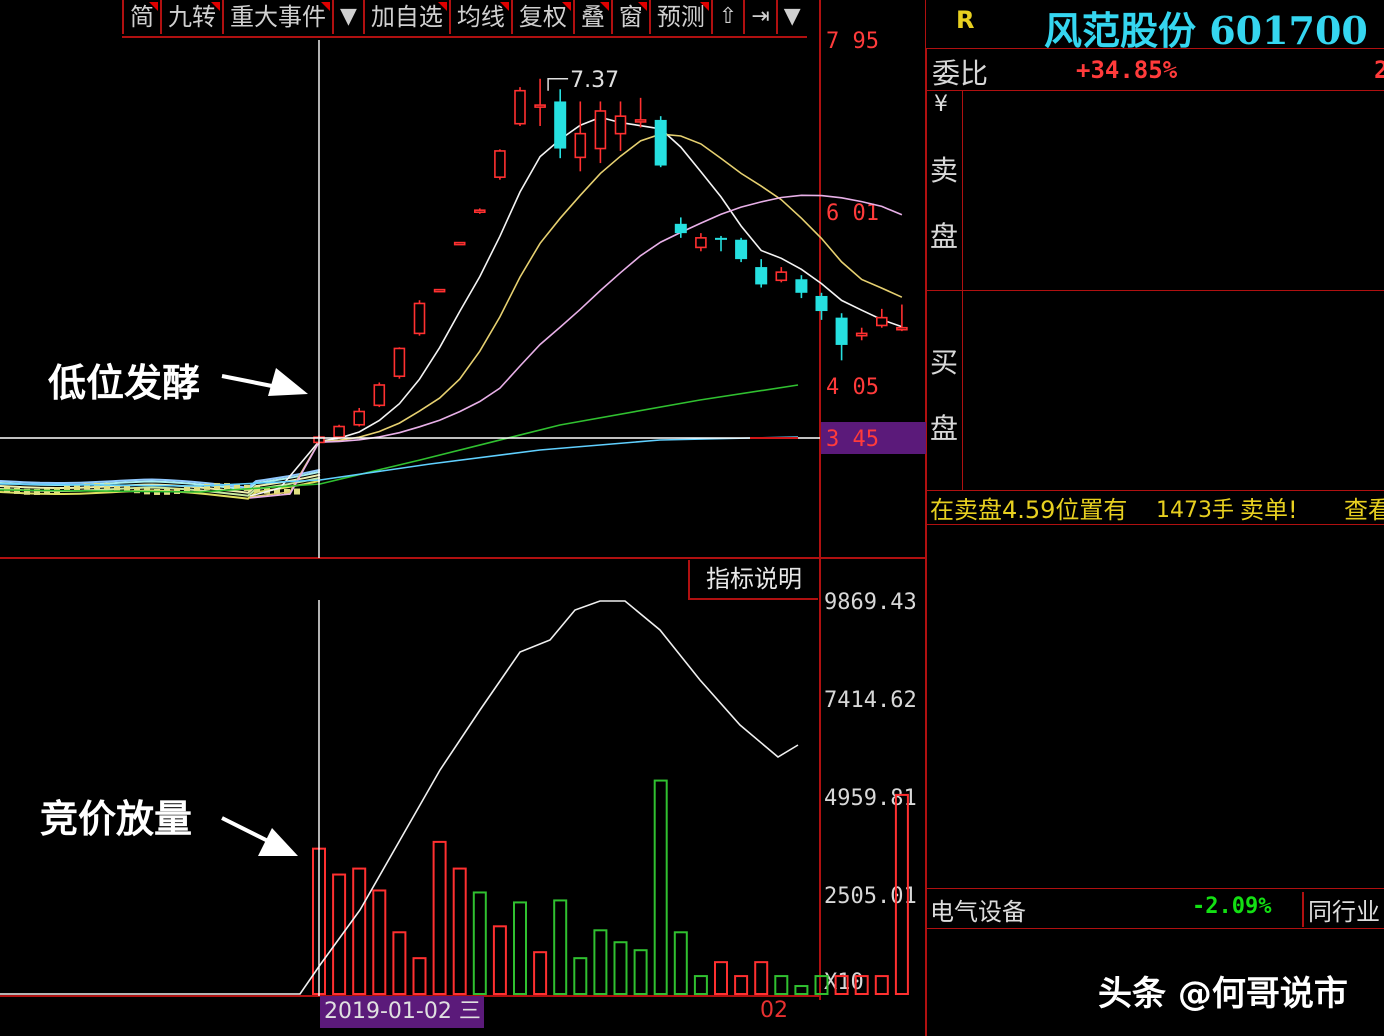  What do you see at coordinates (978, 912) in the screenshot?
I see `sector-name: 电气设备` at bounding box center [978, 912].